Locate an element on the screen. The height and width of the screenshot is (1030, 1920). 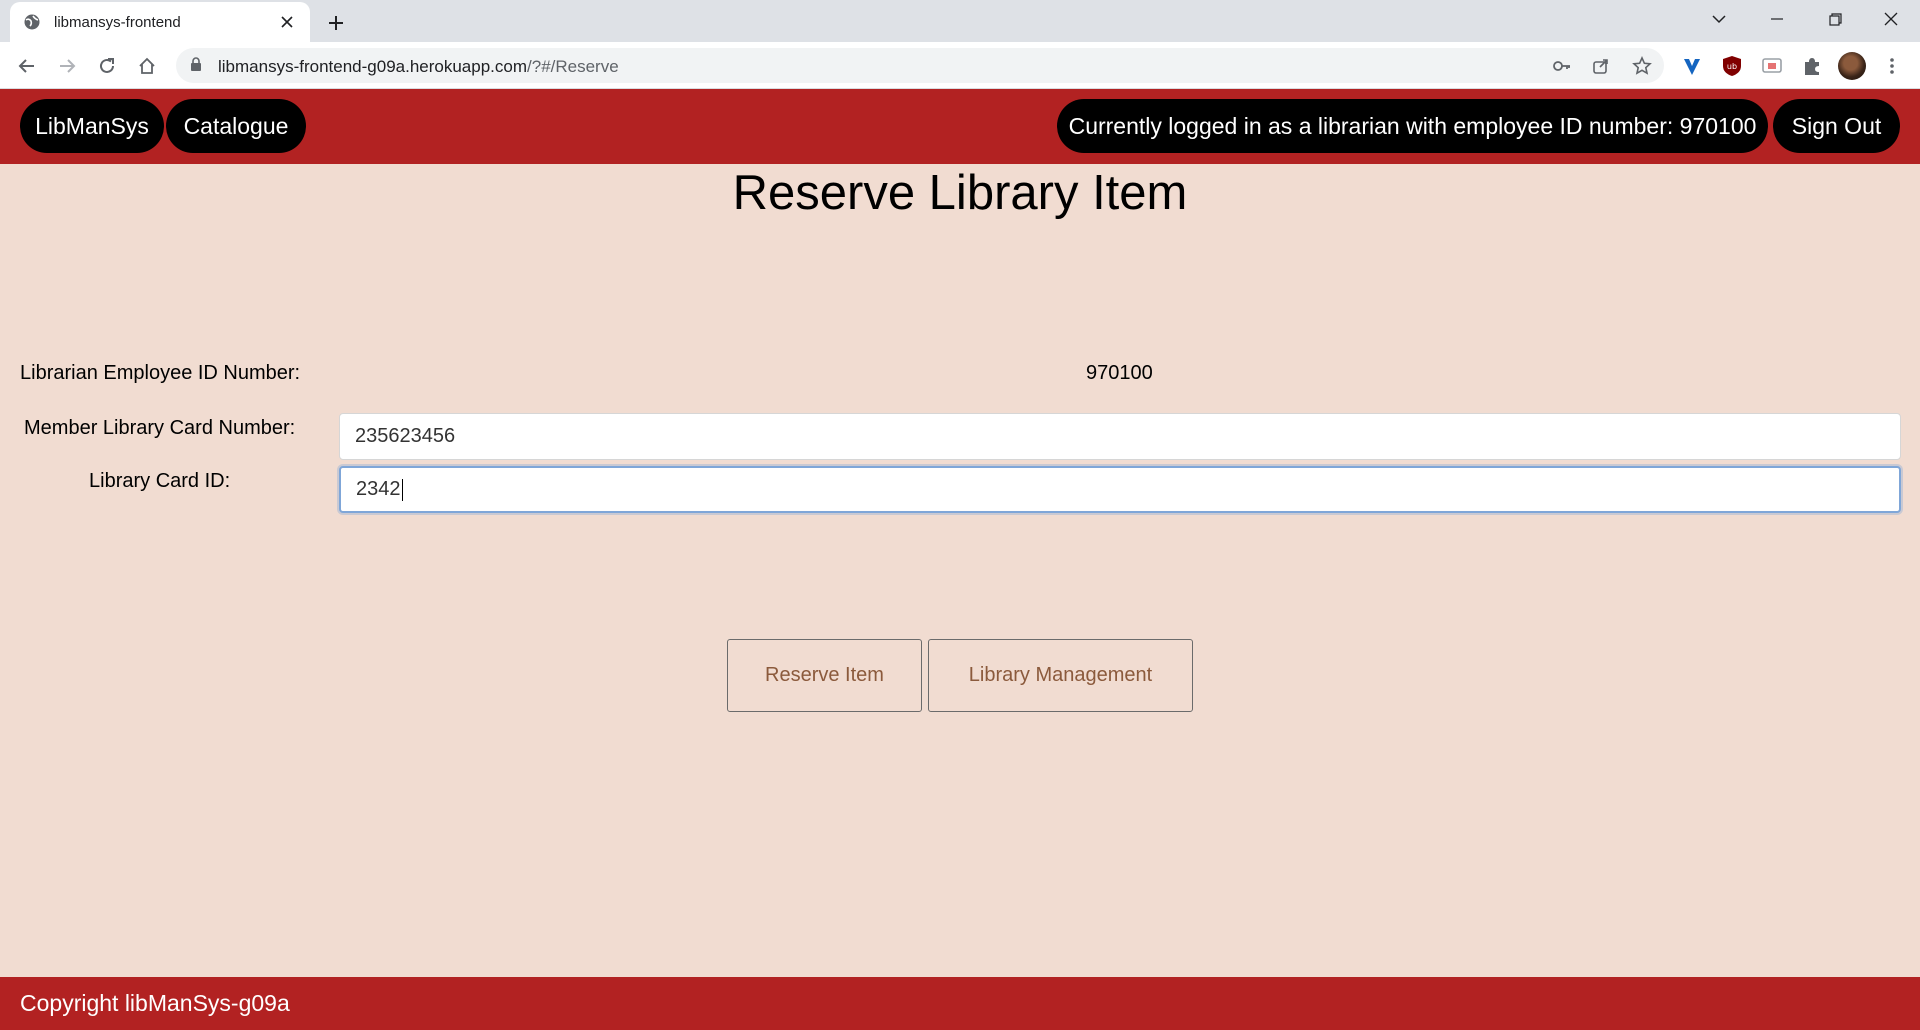
tab-search-icon is located at coordinates (1719, 19).